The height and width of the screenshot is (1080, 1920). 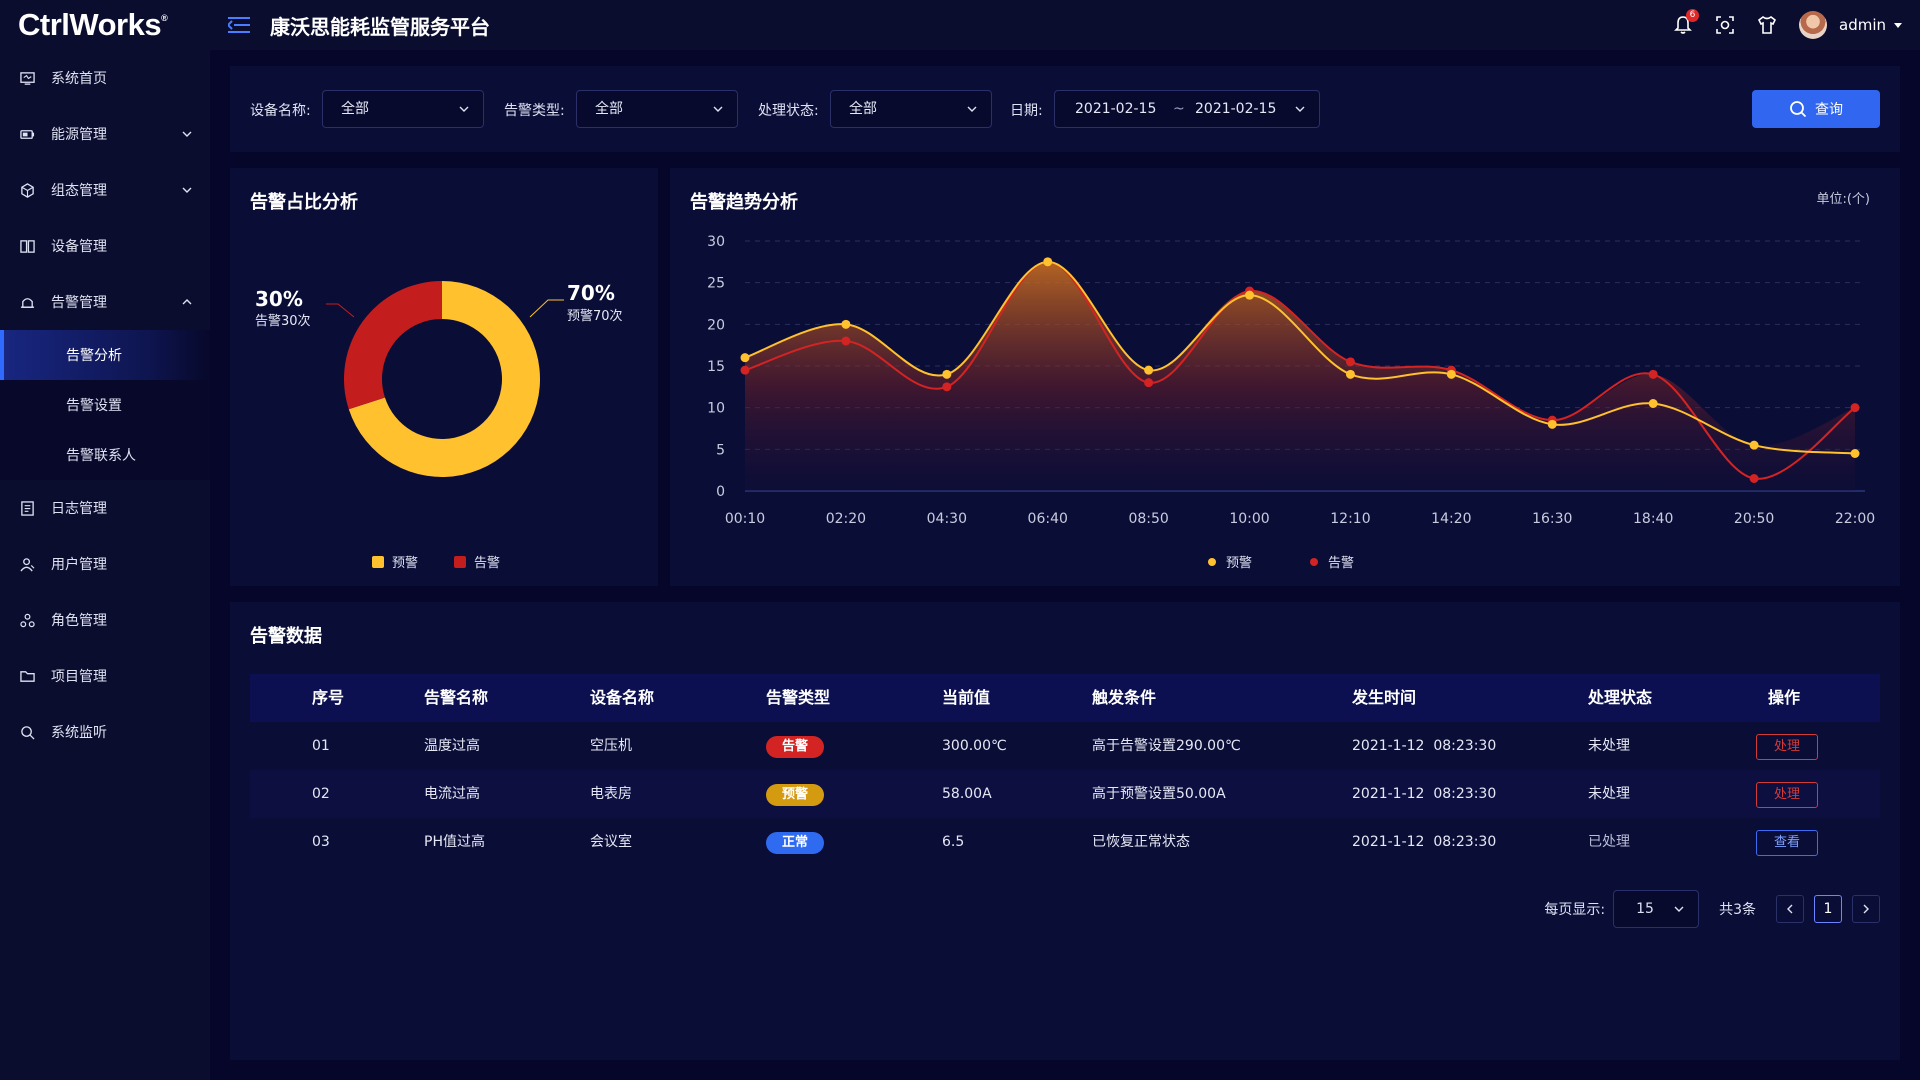 I want to click on col-header-action: 操作, so click(x=1784, y=697).